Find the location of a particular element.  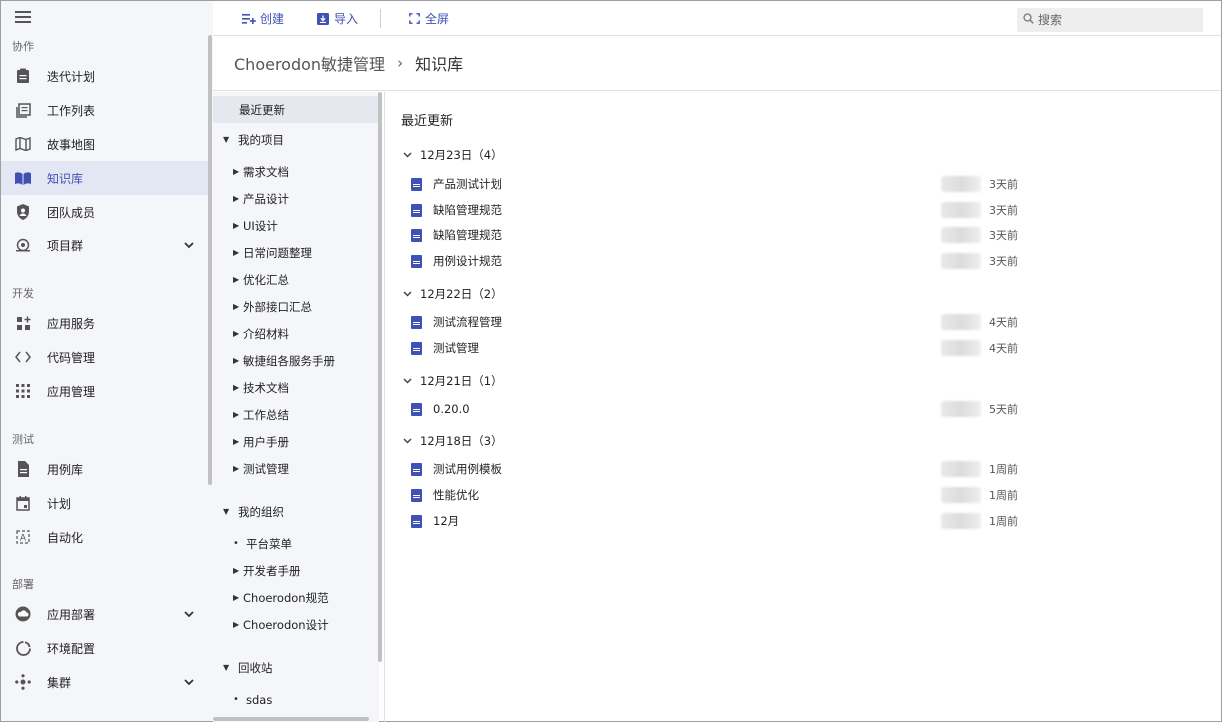

fullscreen-button: 全屏 is located at coordinates (428, 18).